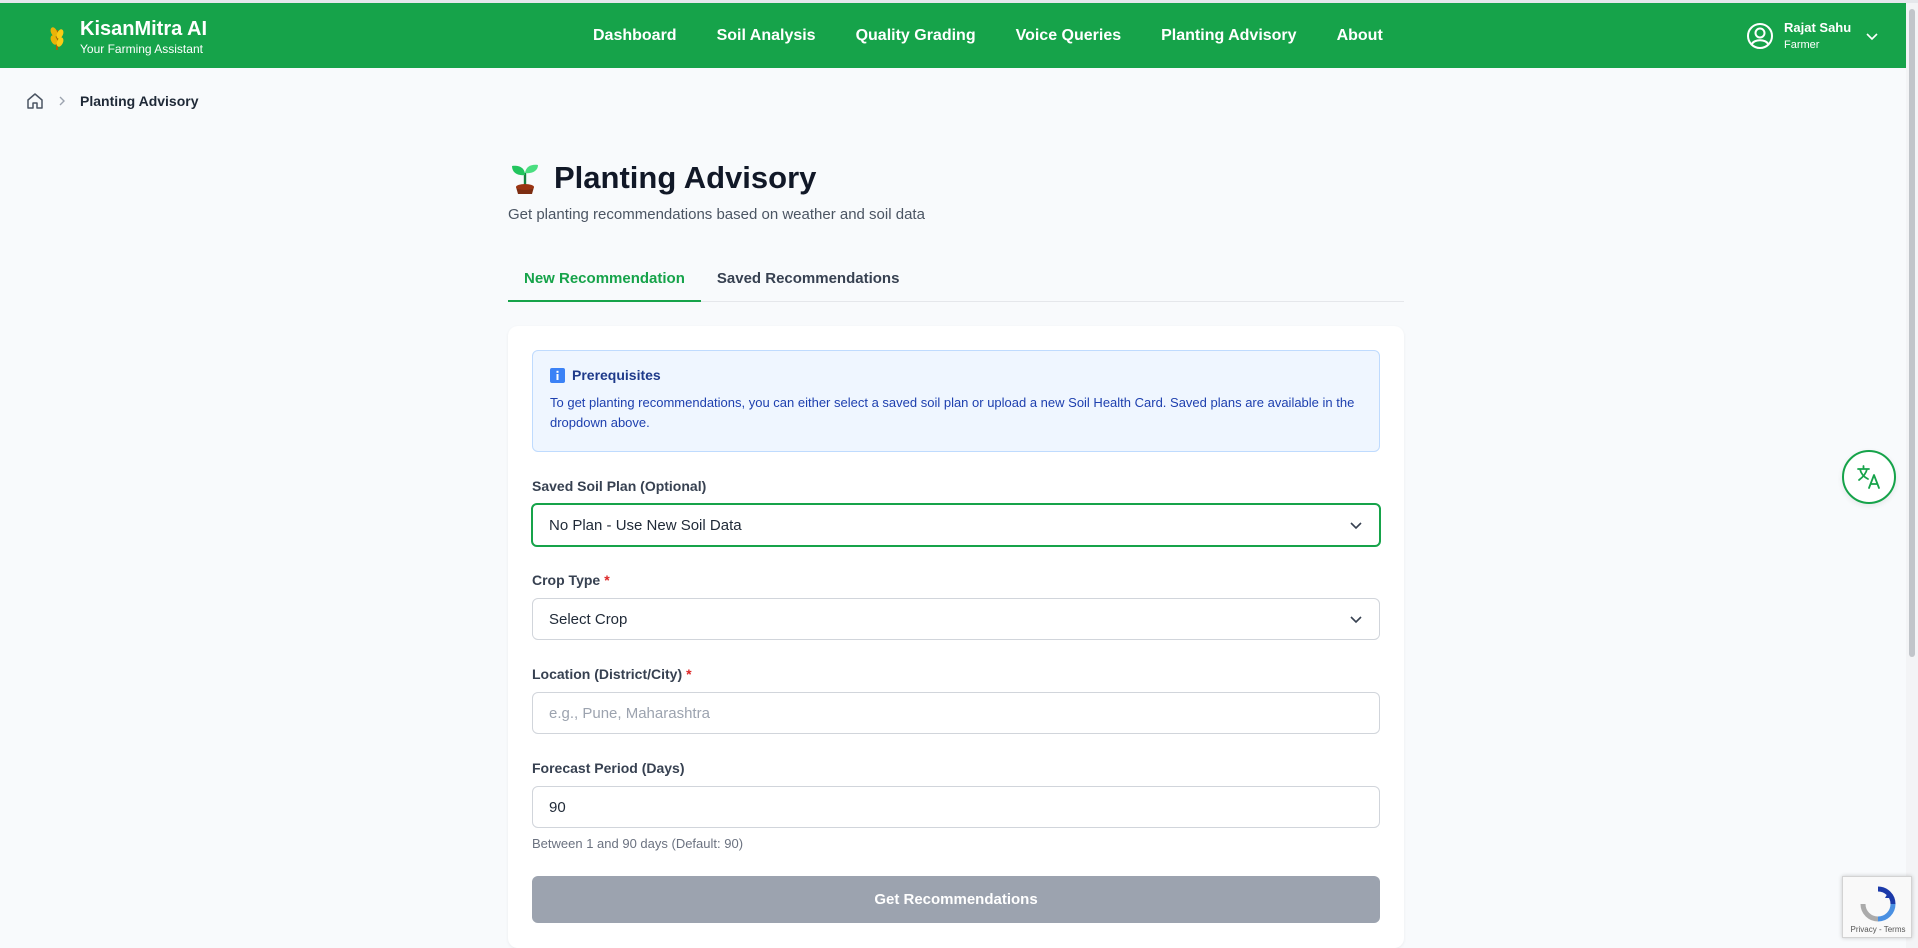 This screenshot has width=1918, height=948. I want to click on forecast-period-input: 90, so click(956, 807).